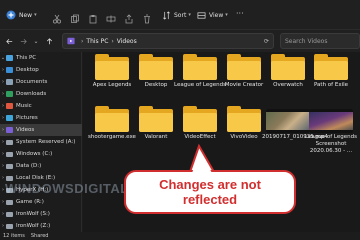 The image size is (360, 240). What do you see at coordinates (9, 58) in the screenshot?
I see `this-pc-icon` at bounding box center [9, 58].